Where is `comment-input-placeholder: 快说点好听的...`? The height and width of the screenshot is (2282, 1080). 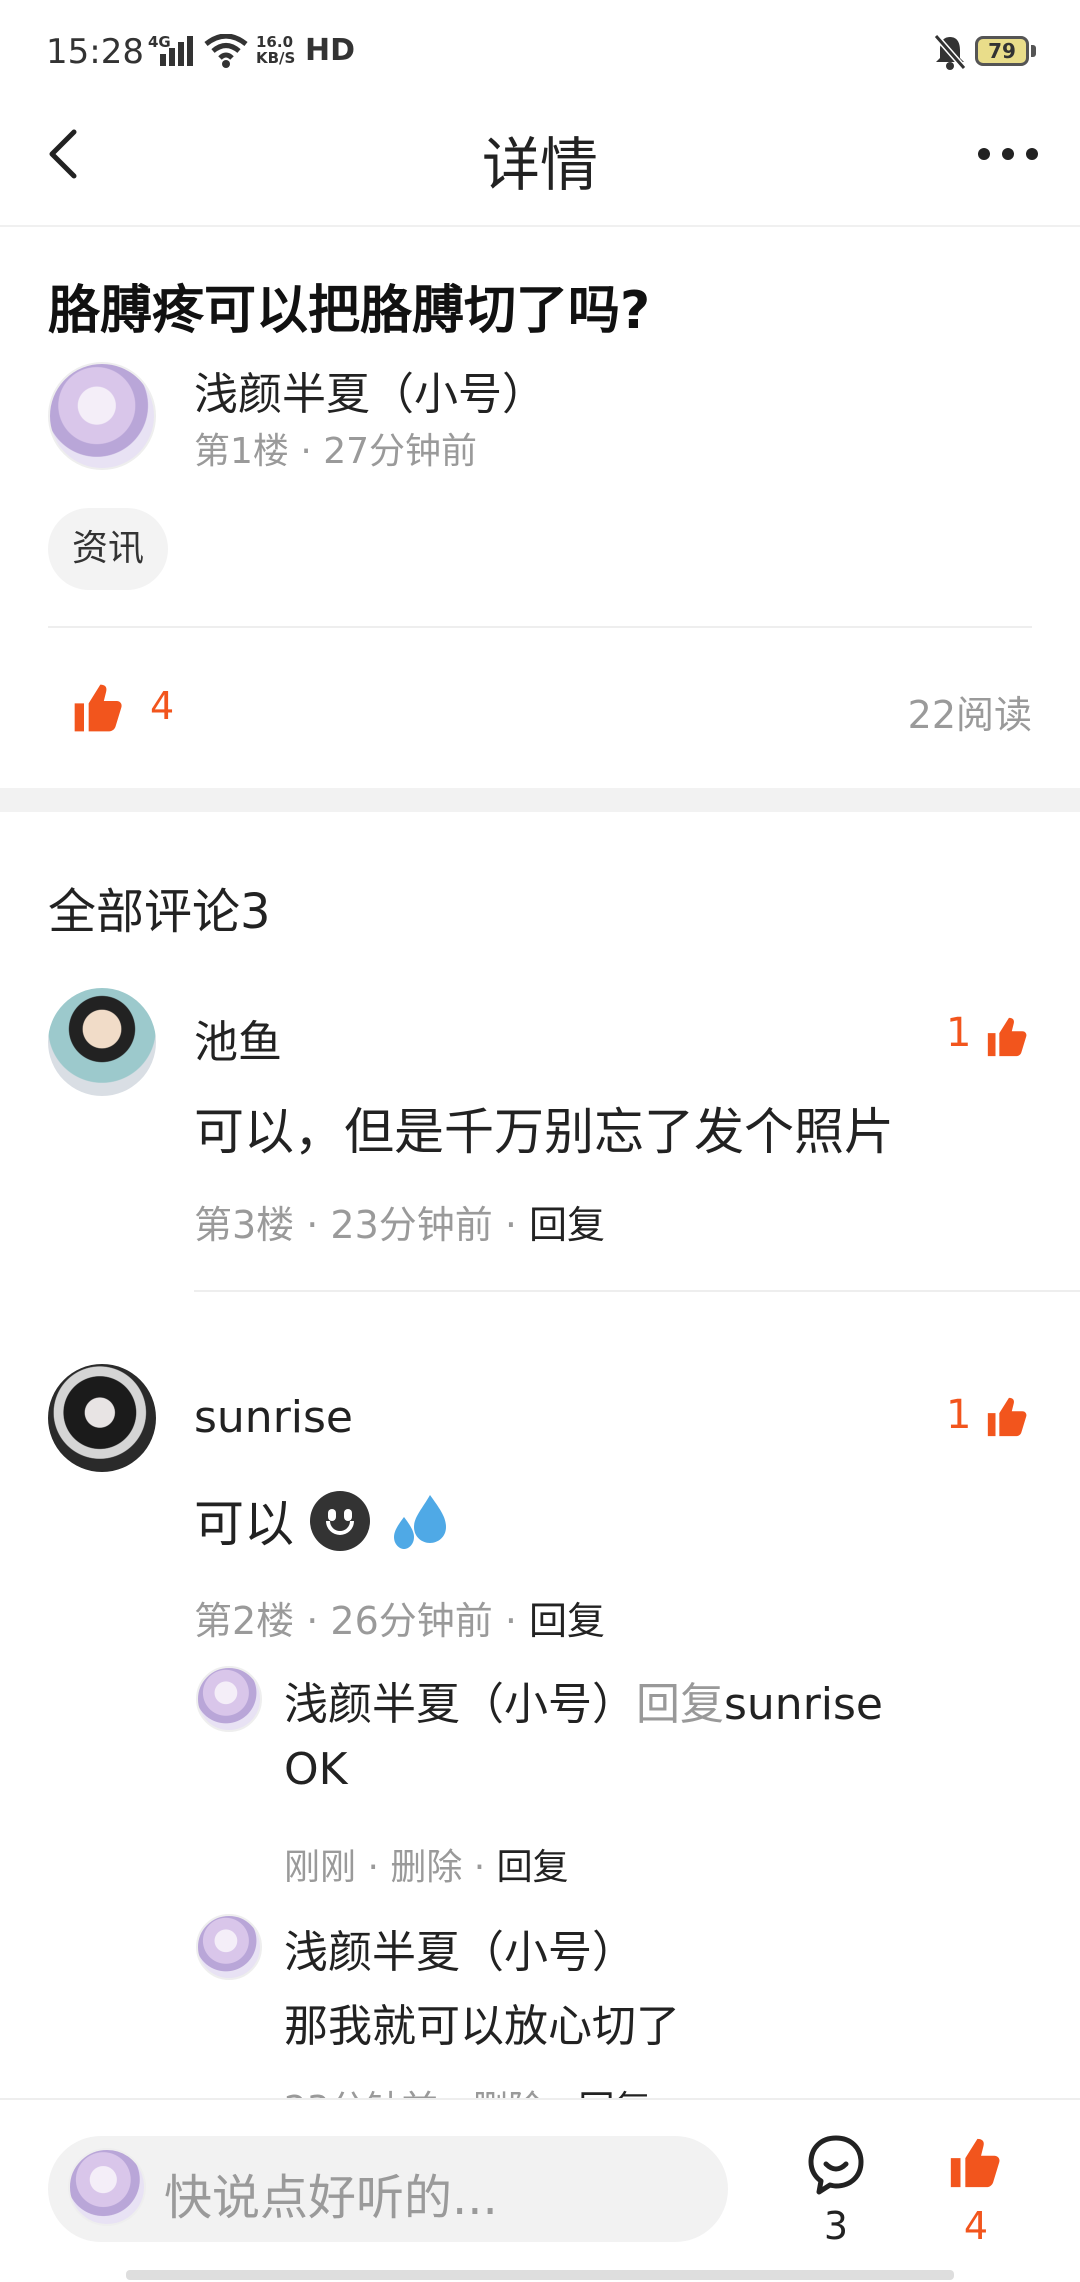 comment-input-placeholder: 快说点好听的... is located at coordinates (331, 2193).